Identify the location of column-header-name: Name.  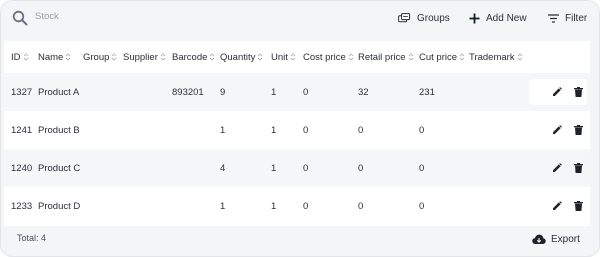
(54, 57).